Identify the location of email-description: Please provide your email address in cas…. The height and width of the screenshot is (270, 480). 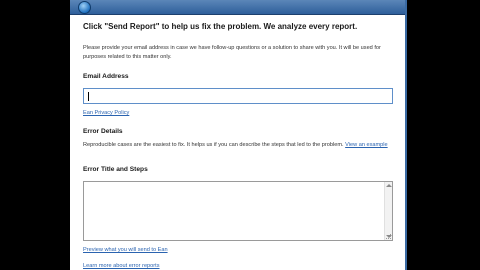
(232, 52).